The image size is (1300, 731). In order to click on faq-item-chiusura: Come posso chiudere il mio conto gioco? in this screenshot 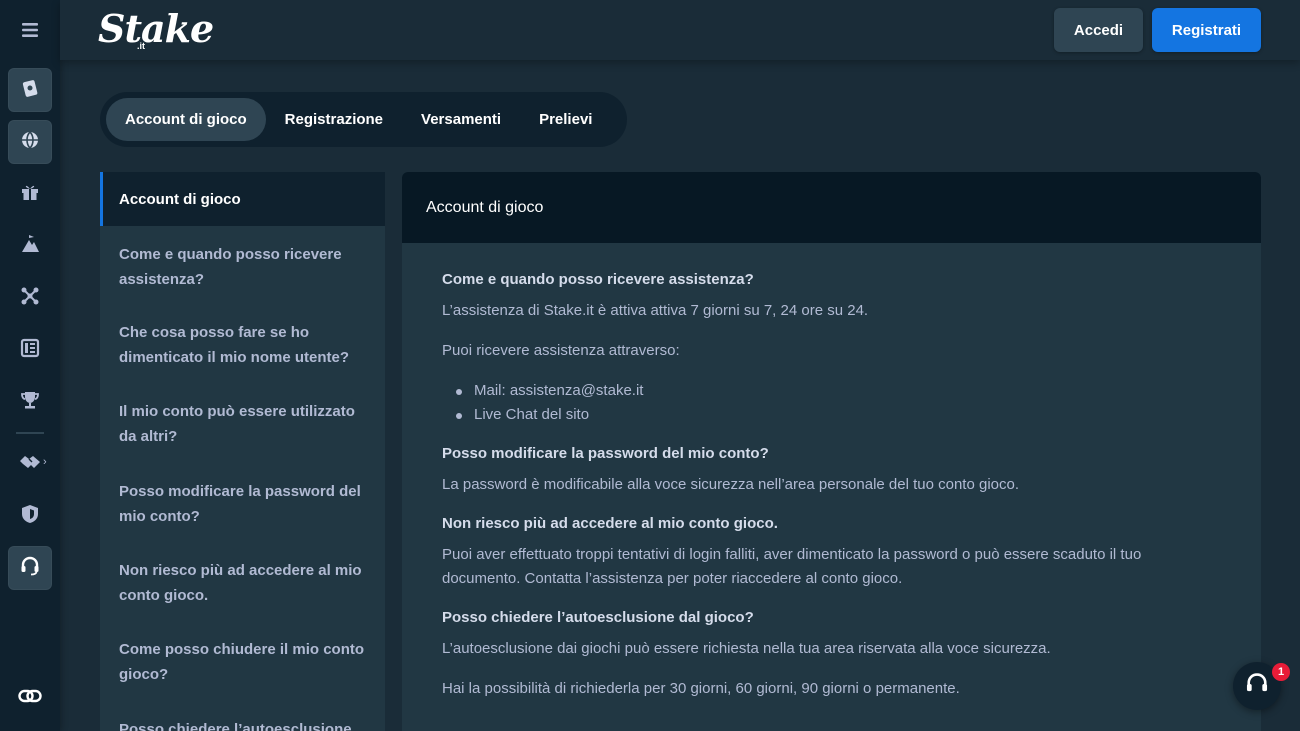, I will do `click(242, 661)`.